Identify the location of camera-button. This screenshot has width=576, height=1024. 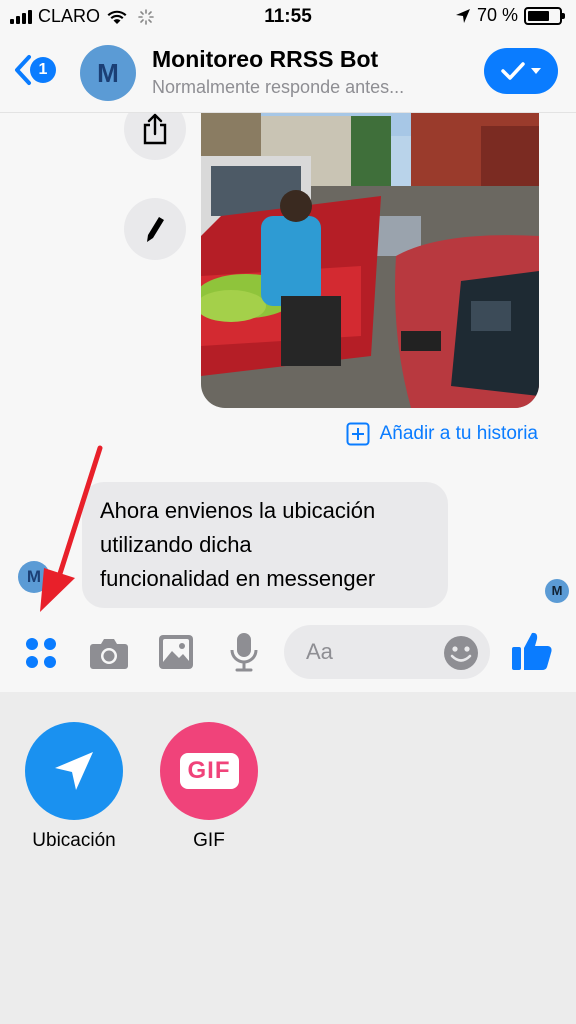
(109, 655).